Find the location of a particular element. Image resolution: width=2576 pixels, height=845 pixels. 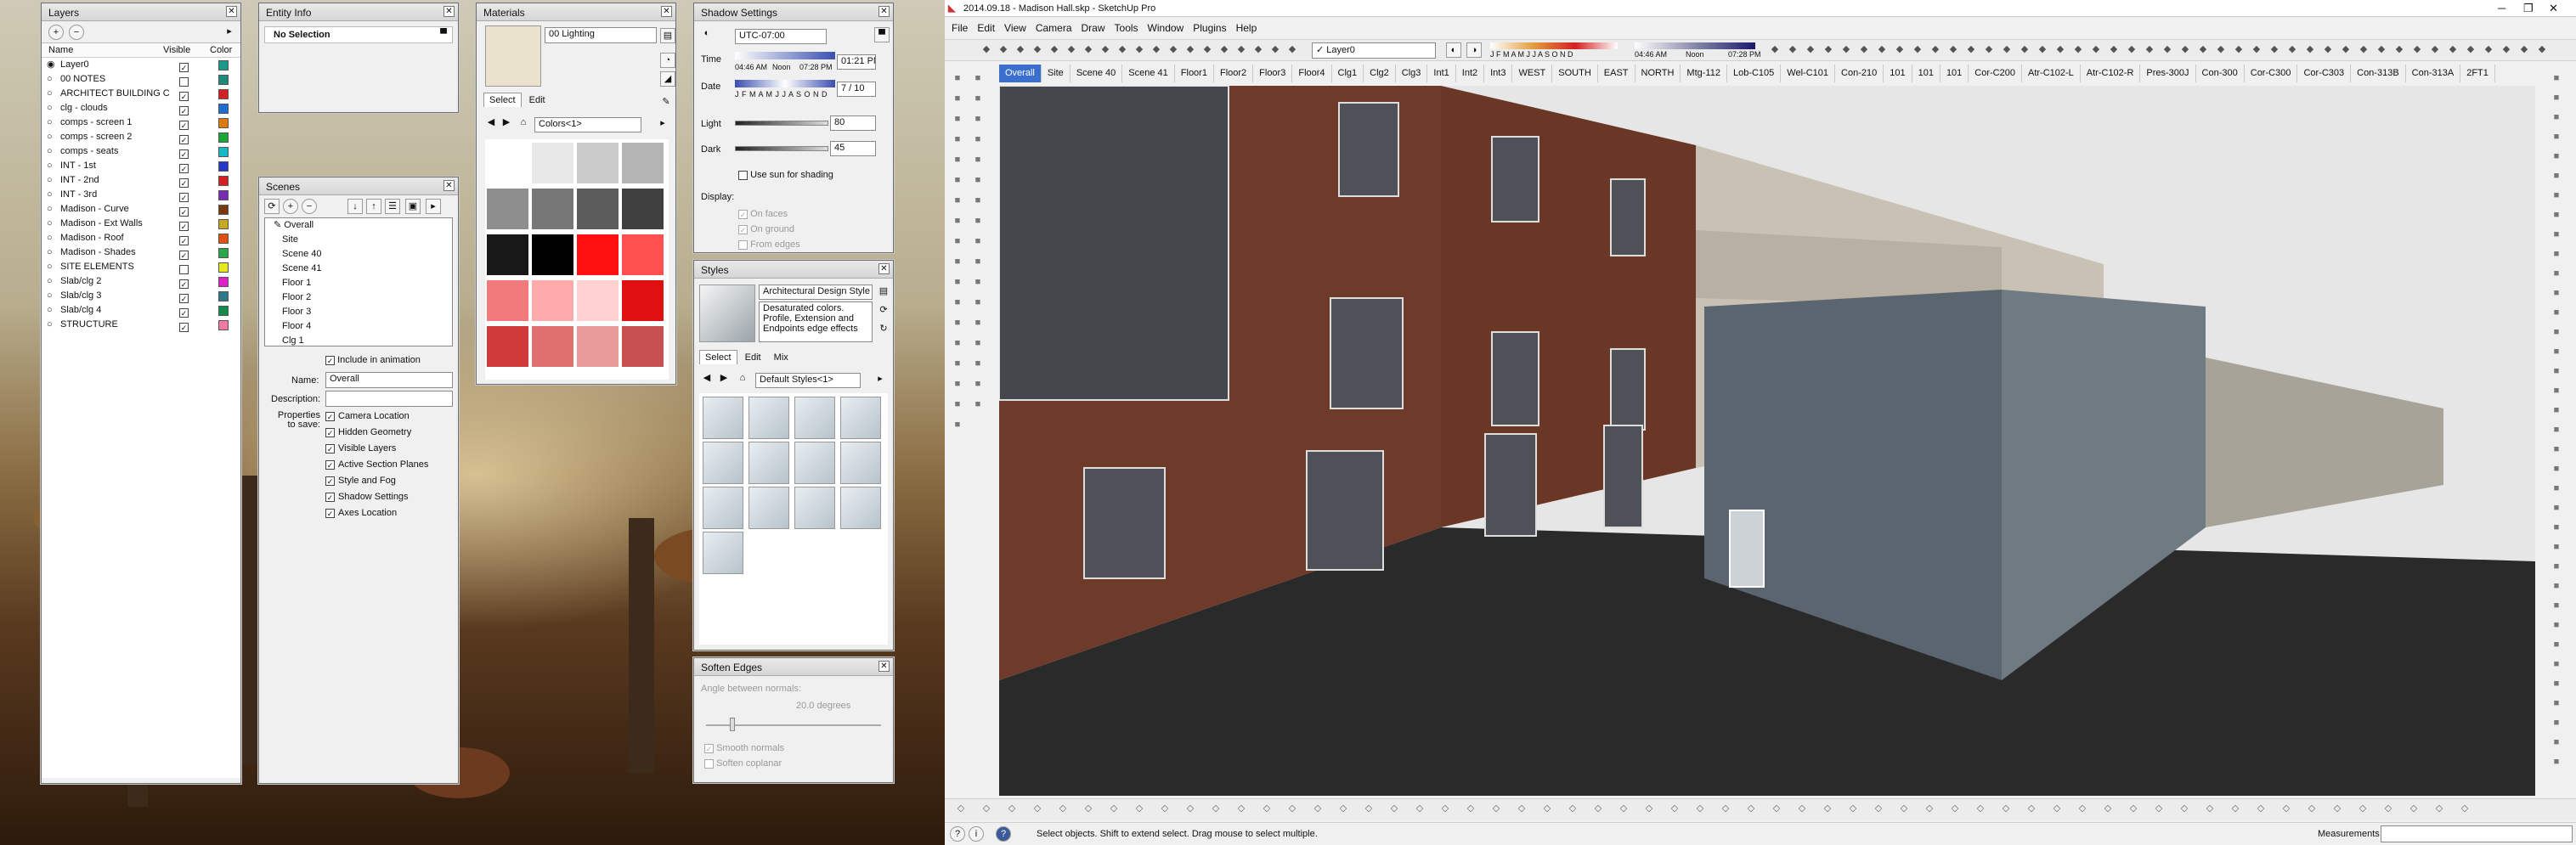

layer-visible-checkbox: ✓ is located at coordinates (184, 327).